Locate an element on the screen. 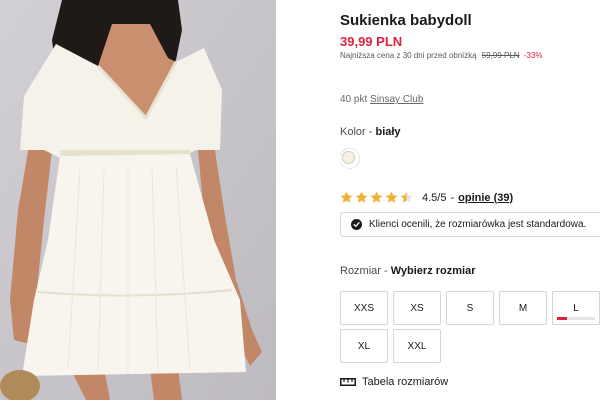 The width and height of the screenshot is (600, 400). color-label: Kolor - biały is located at coordinates (370, 132).